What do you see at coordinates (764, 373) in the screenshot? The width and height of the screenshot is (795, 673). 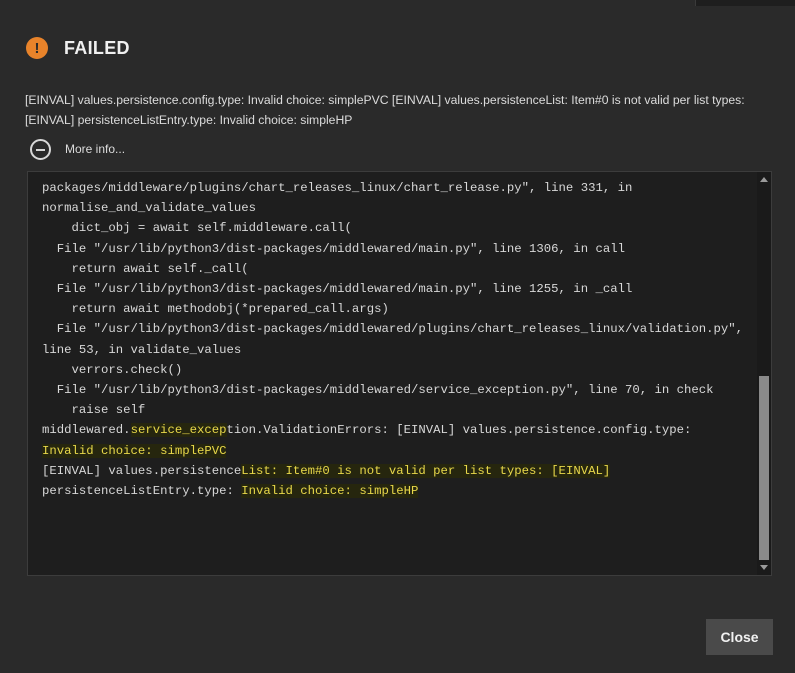 I see `traceback-scrollbar` at bounding box center [764, 373].